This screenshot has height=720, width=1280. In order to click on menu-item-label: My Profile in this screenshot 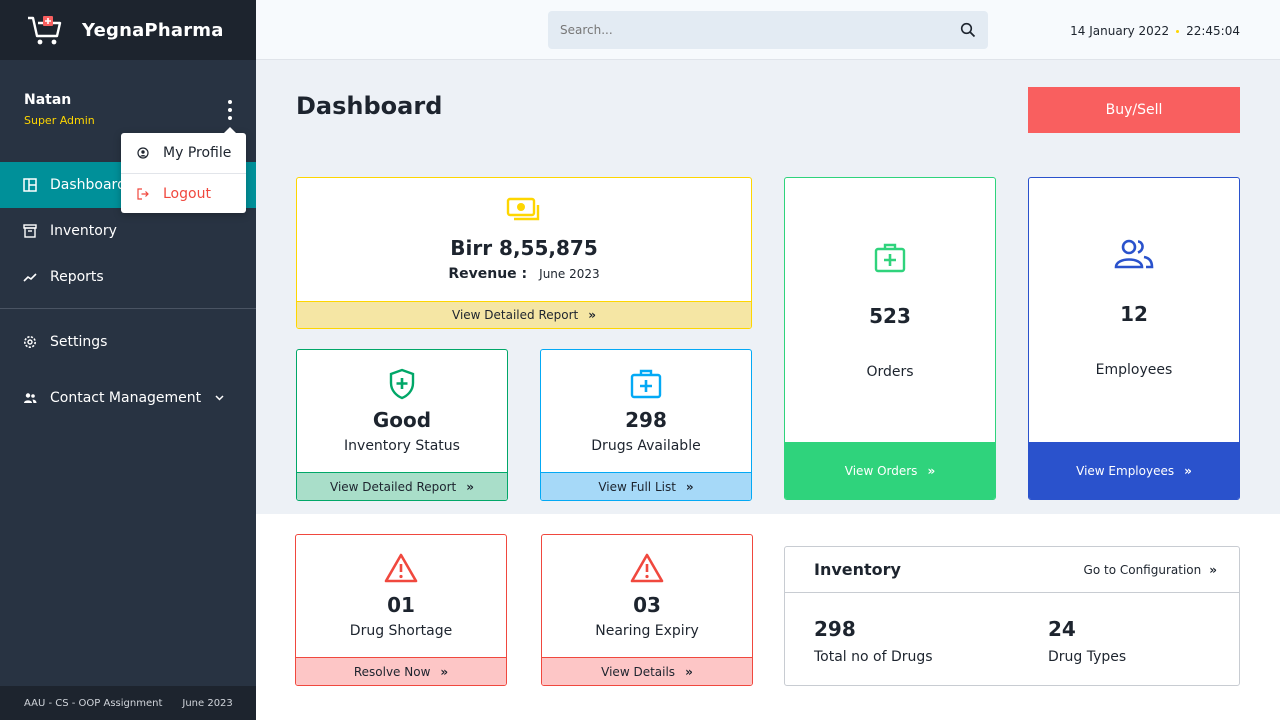, I will do `click(197, 153)`.